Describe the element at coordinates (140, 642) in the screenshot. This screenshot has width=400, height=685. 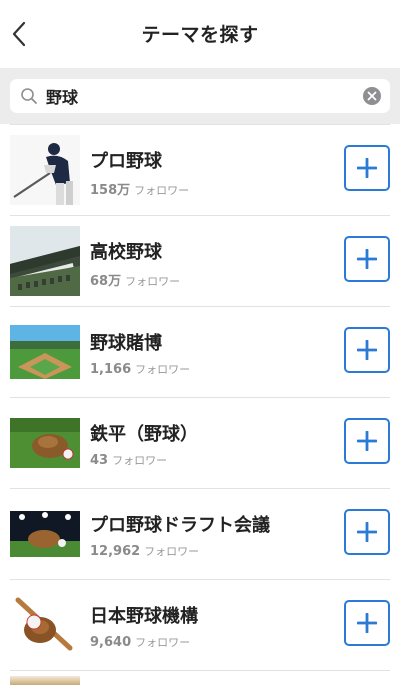
I see `follower-count: 9,640 フォロワー` at that location.